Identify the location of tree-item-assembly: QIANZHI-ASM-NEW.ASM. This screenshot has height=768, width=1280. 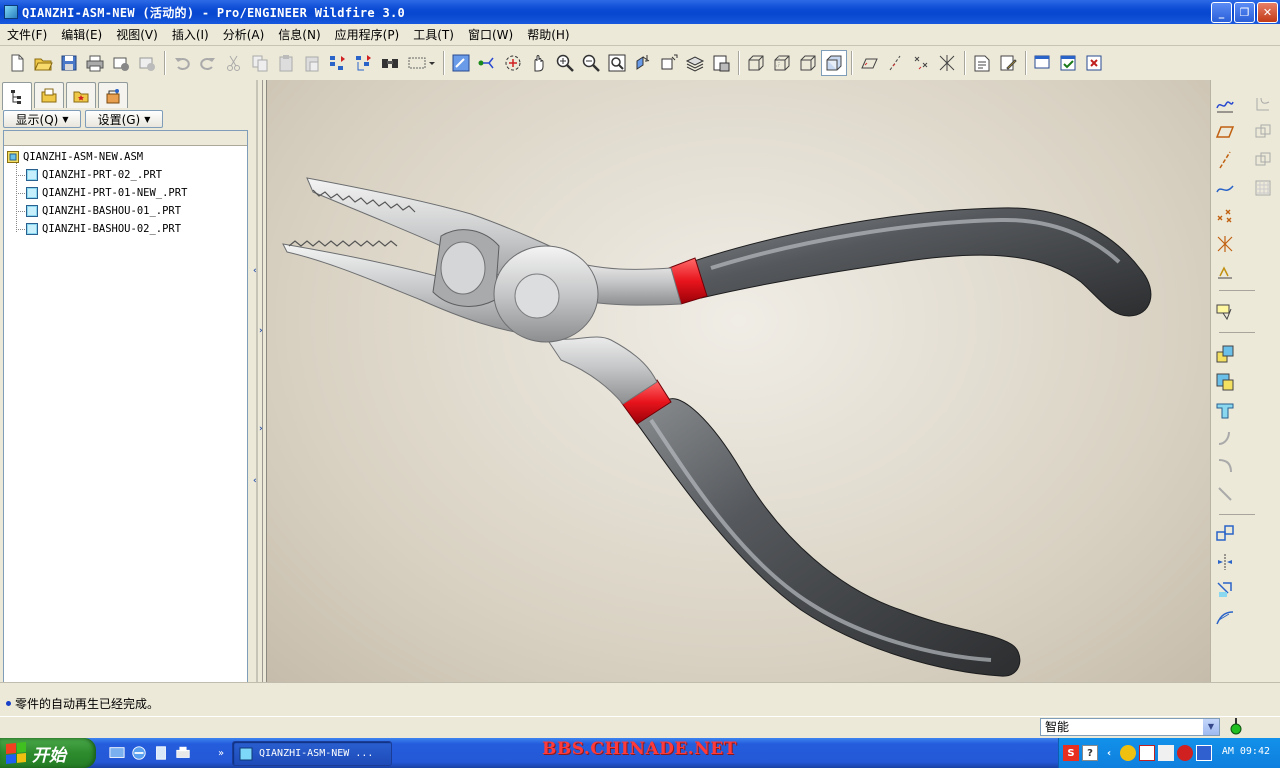
(75, 157).